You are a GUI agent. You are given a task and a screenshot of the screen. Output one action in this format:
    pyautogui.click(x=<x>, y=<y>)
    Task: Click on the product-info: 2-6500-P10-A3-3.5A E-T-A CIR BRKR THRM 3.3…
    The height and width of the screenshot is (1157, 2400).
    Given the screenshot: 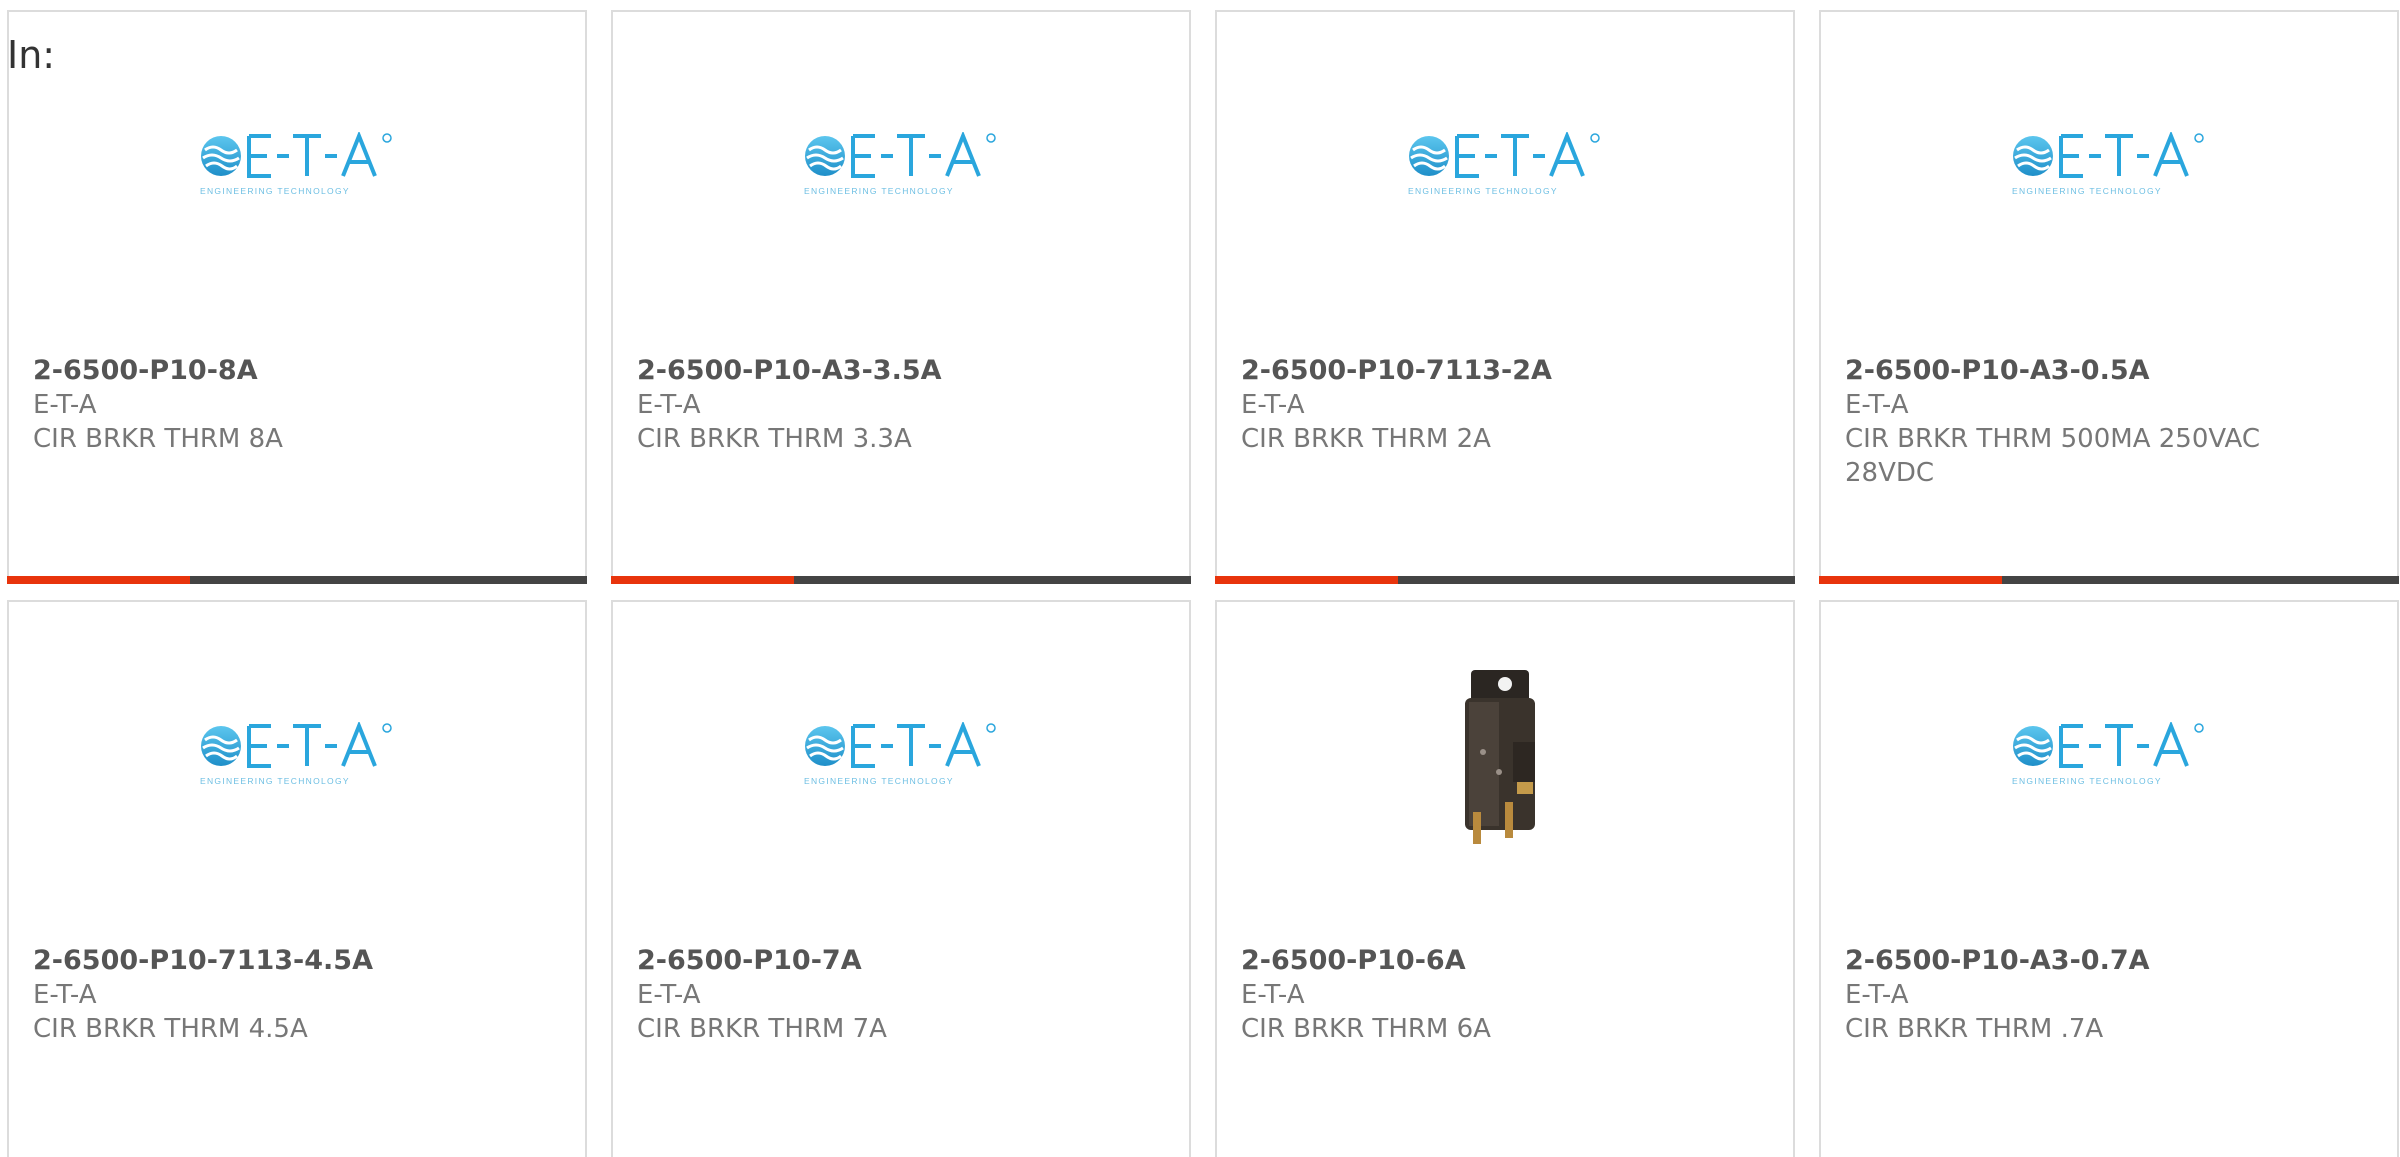 What is the action you would take?
    pyautogui.click(x=893, y=405)
    